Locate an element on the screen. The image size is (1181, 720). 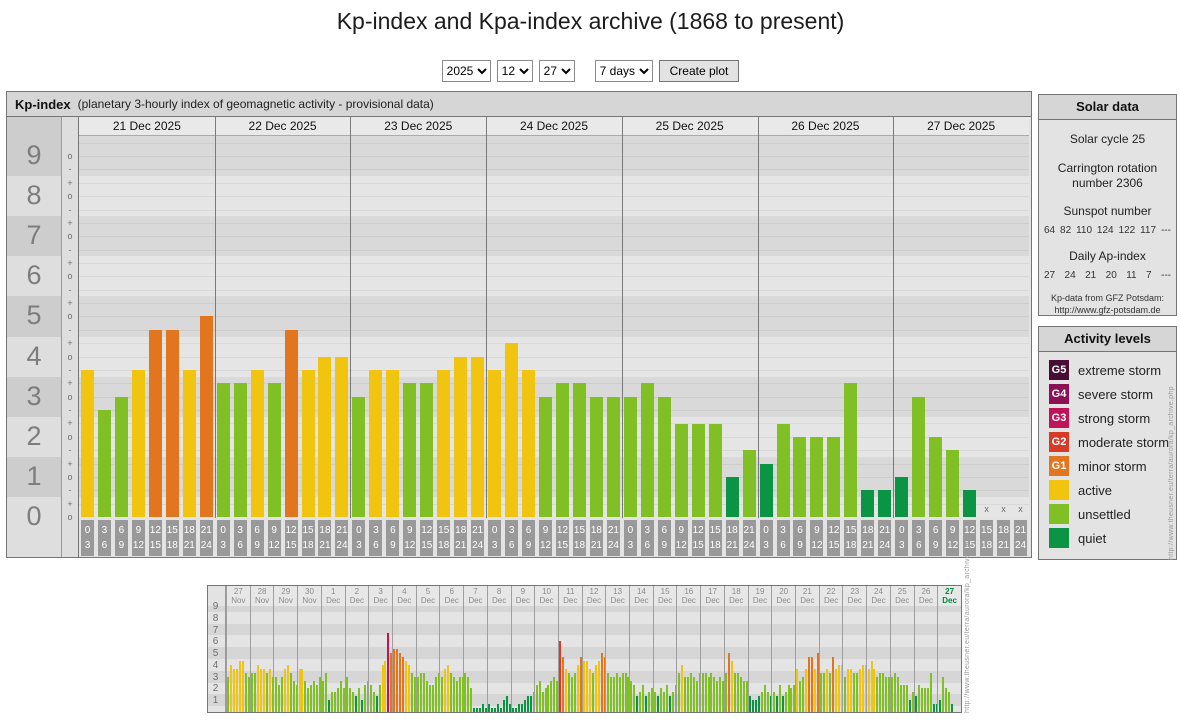
year-select: 2025 is located at coordinates (466, 71).